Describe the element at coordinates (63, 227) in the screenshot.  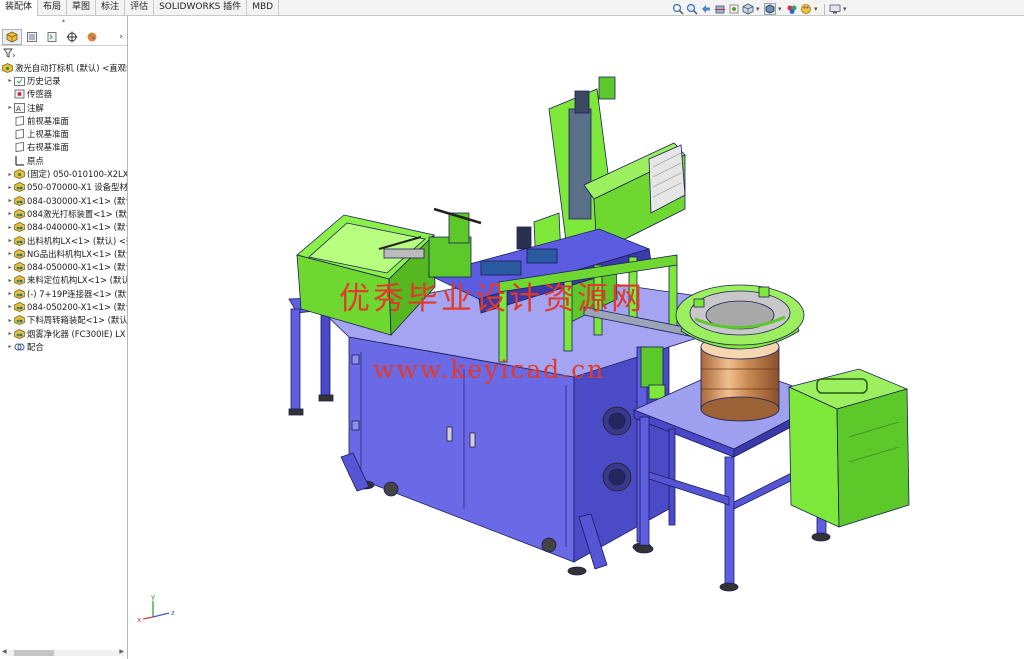
I see `tree-item: ▸ 084-040000-X1<1> (默认` at that location.